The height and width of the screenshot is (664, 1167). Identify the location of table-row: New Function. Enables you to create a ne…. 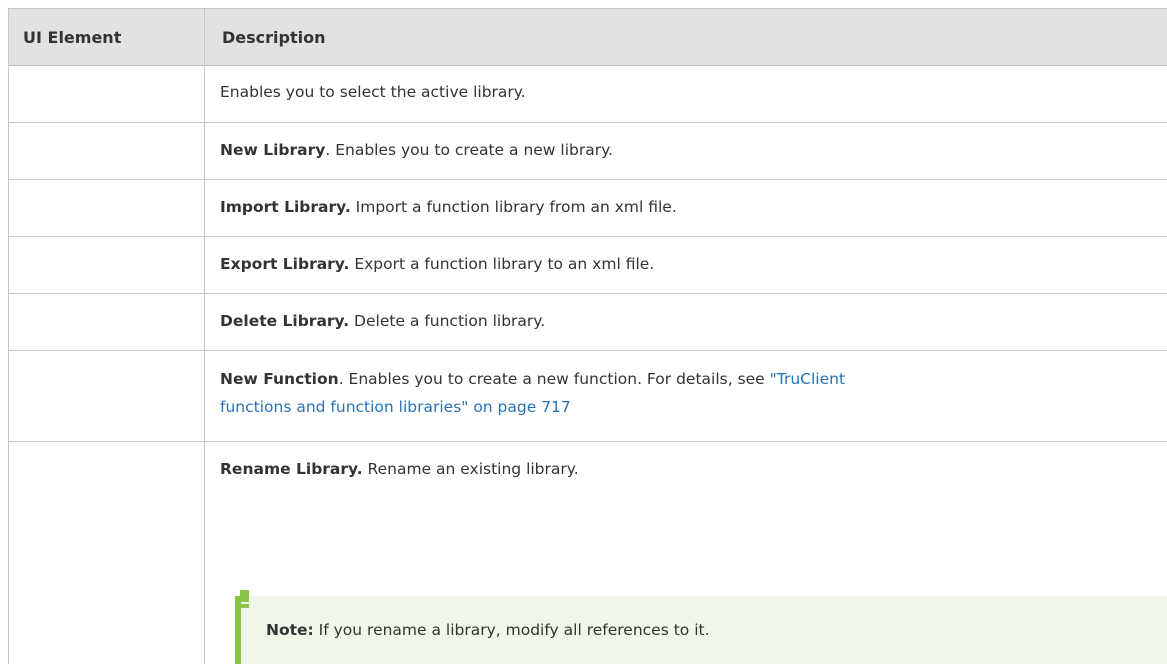
(588, 396).